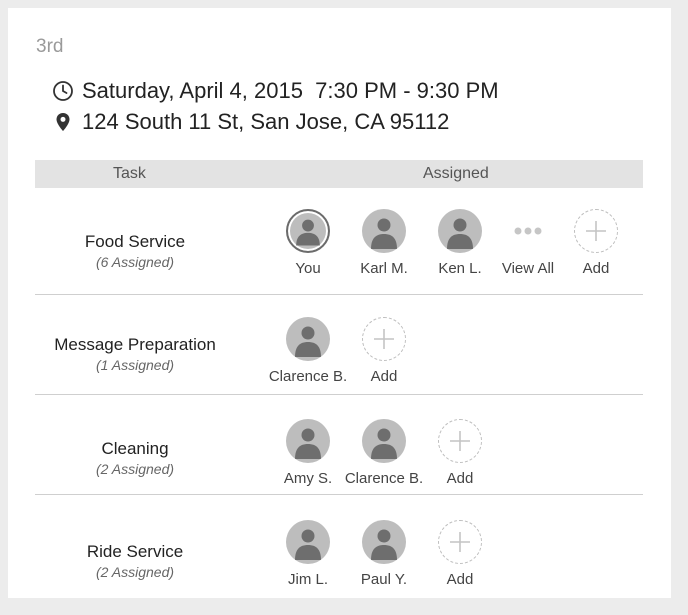  I want to click on event-address-row: 124 South 11 St, San Jose, CA 95112, so click(250, 122).